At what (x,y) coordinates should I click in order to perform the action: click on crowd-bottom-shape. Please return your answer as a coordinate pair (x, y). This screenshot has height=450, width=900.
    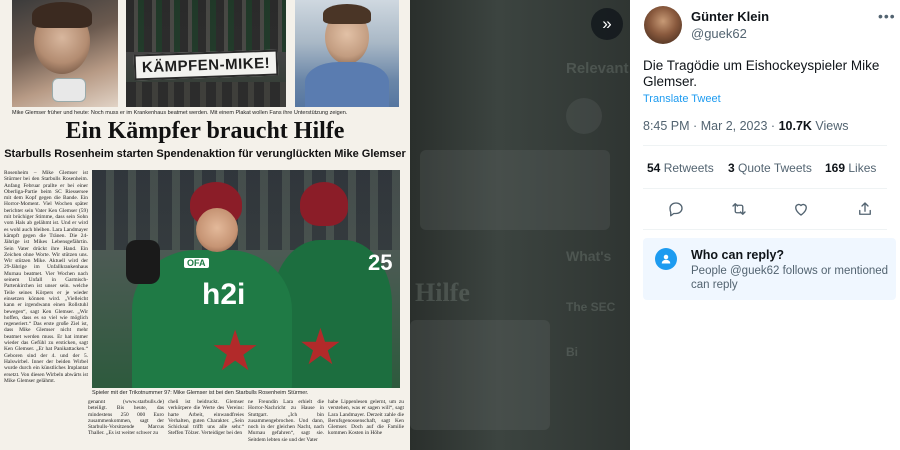
    Looking at the image, I should click on (206, 94).